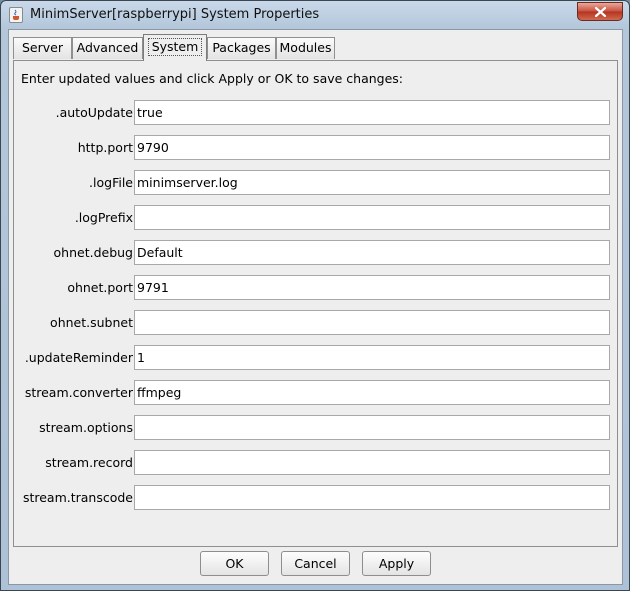 The height and width of the screenshot is (591, 630). What do you see at coordinates (372, 427) in the screenshot?
I see `stream-options-field` at bounding box center [372, 427].